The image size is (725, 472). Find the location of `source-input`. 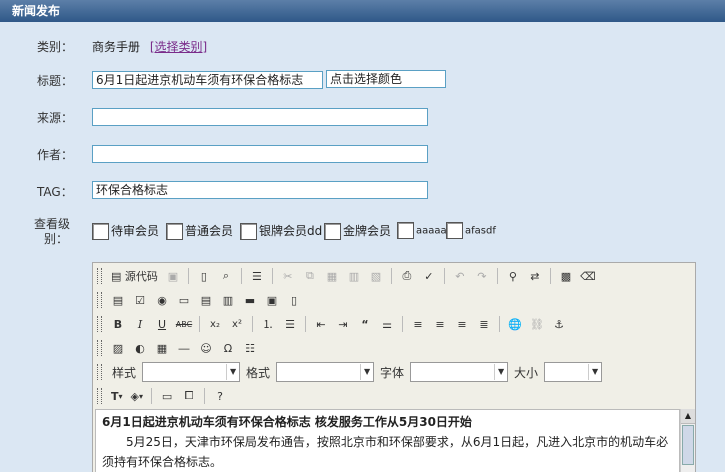

source-input is located at coordinates (260, 117).